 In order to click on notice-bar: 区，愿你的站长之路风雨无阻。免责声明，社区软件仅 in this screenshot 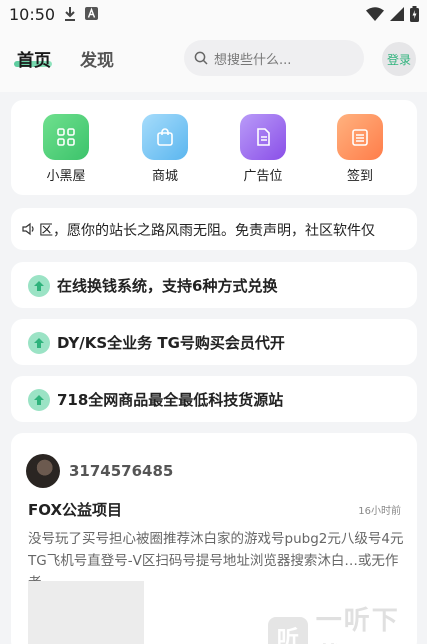, I will do `click(214, 229)`.